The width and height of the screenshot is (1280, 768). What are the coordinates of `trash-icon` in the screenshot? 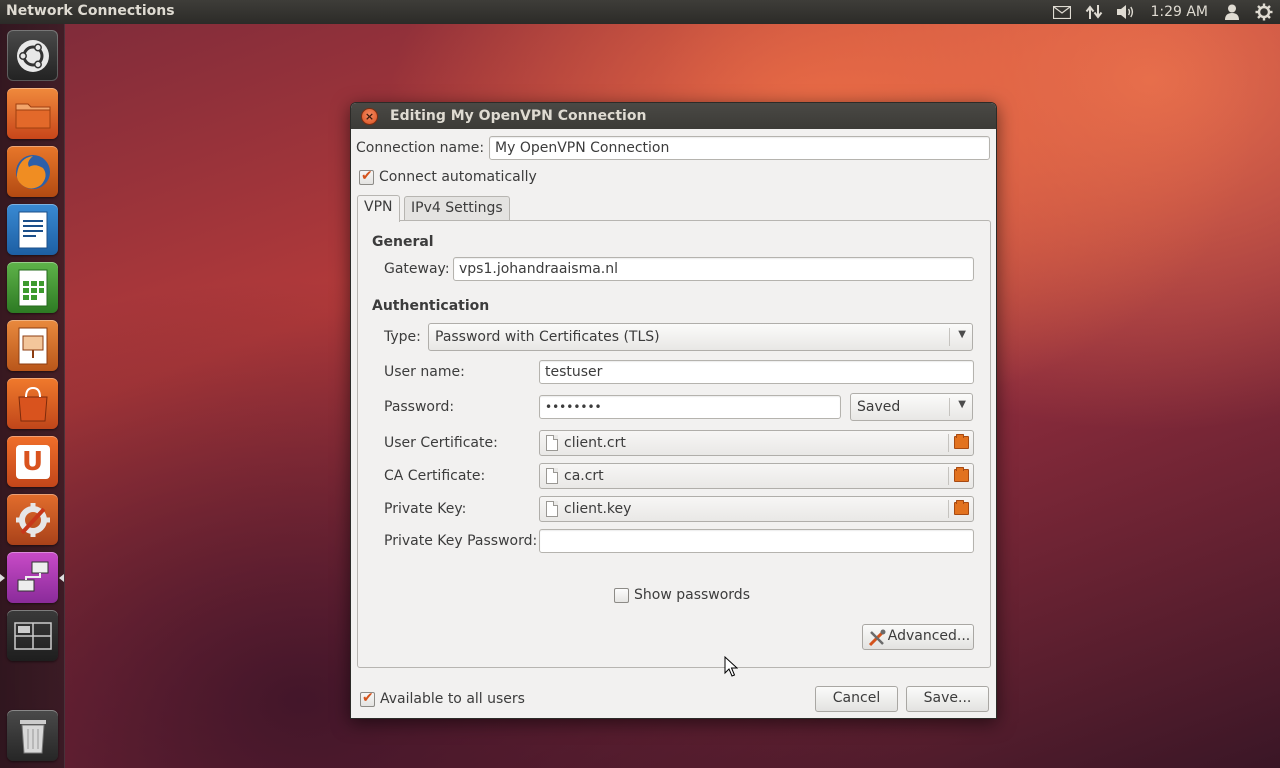 It's located at (32, 736).